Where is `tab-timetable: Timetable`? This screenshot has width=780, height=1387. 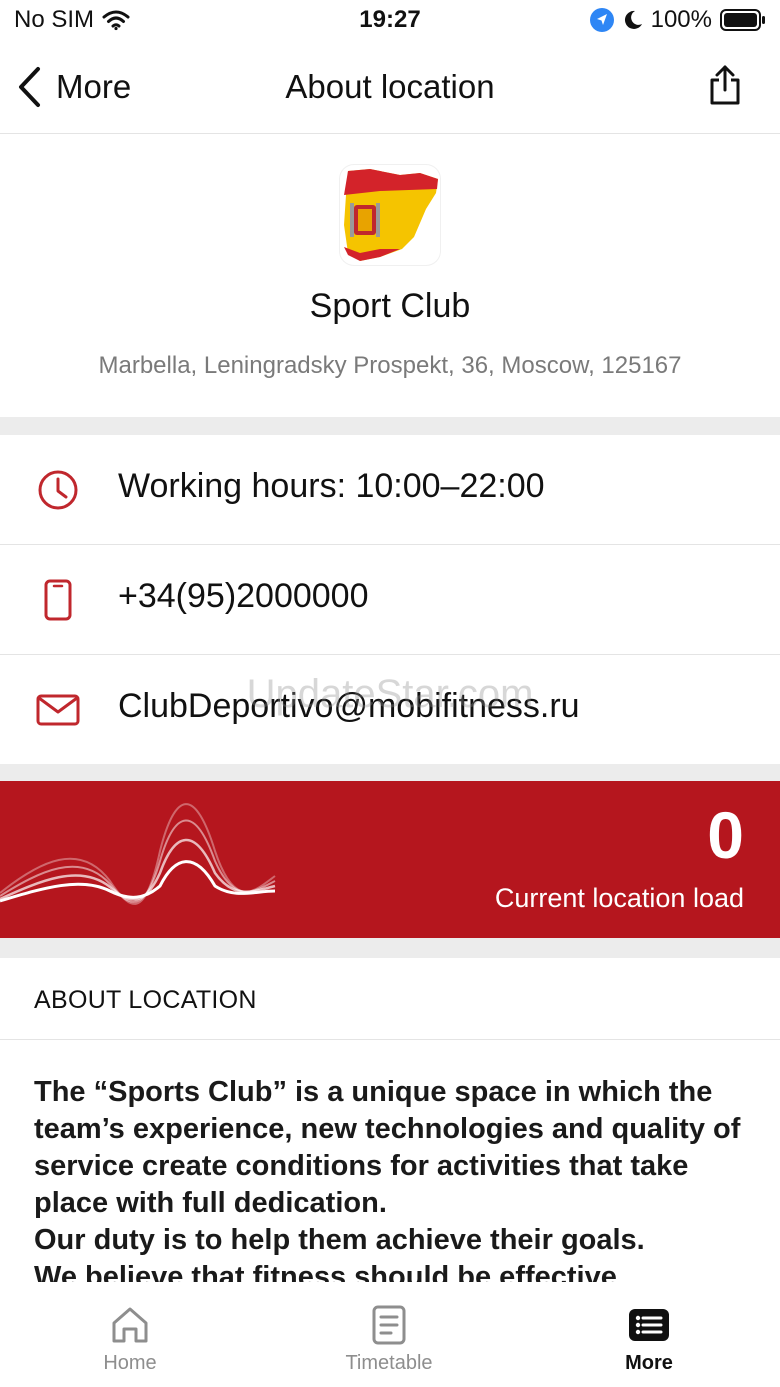 tab-timetable: Timetable is located at coordinates (389, 1339).